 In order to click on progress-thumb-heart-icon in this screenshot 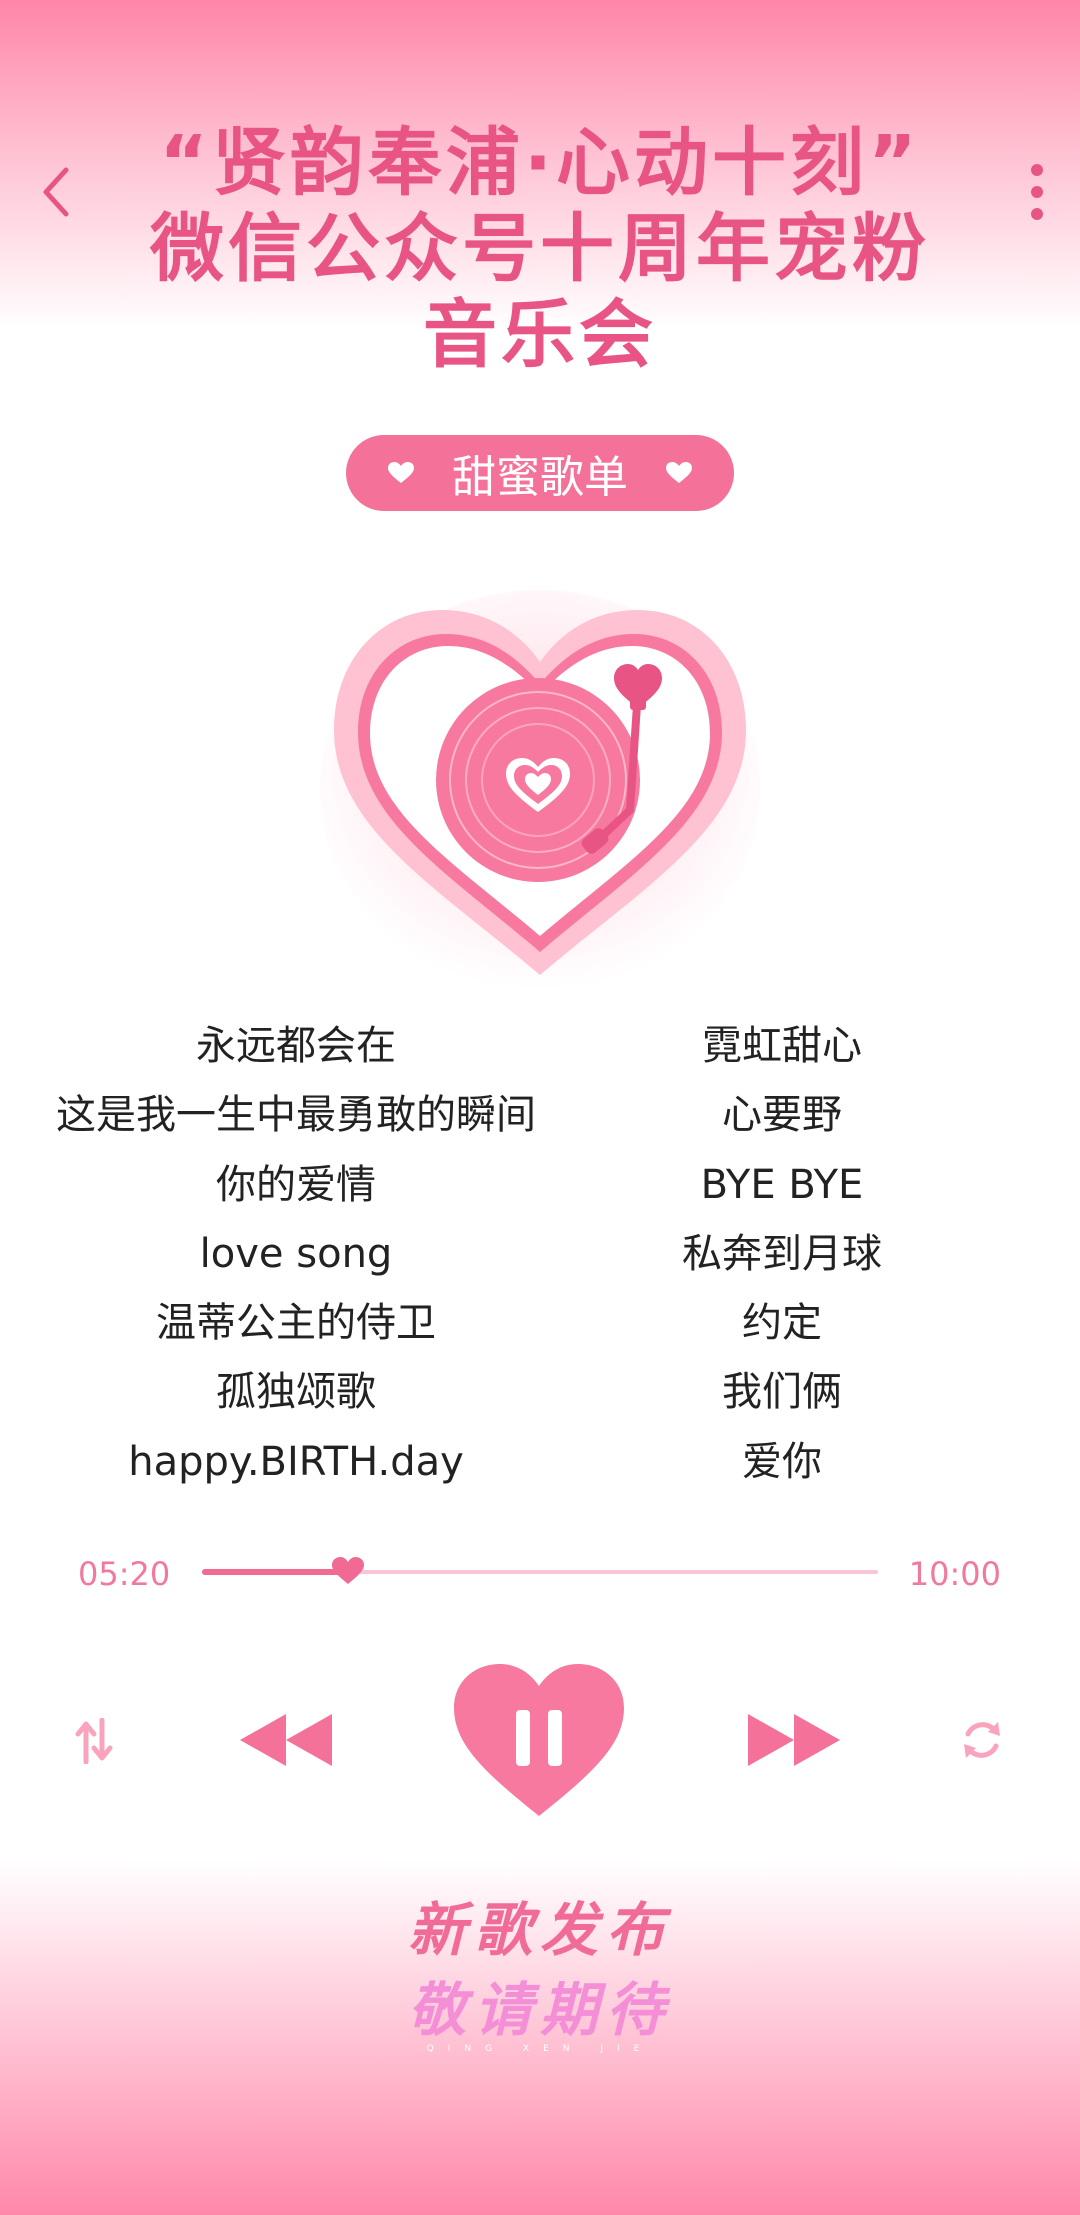, I will do `click(348, 1571)`.